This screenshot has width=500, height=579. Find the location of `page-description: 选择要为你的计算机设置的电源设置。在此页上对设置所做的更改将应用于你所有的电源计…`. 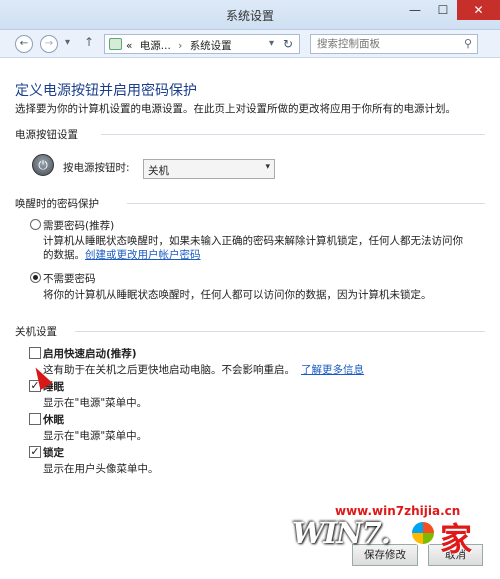

page-description: 选择要为你的计算机设置的电源设置。在此页上对设置所做的更改将应用于你所有的电源计… is located at coordinates (235, 109).